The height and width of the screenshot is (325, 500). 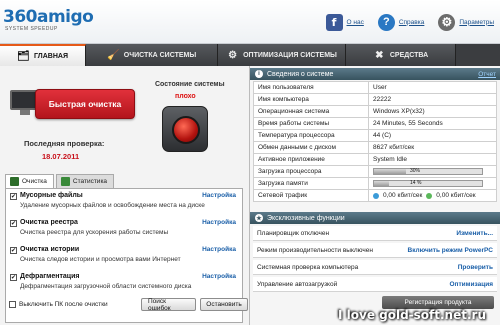 I want to click on function-action-link: Оптимизация, so click(x=471, y=284).